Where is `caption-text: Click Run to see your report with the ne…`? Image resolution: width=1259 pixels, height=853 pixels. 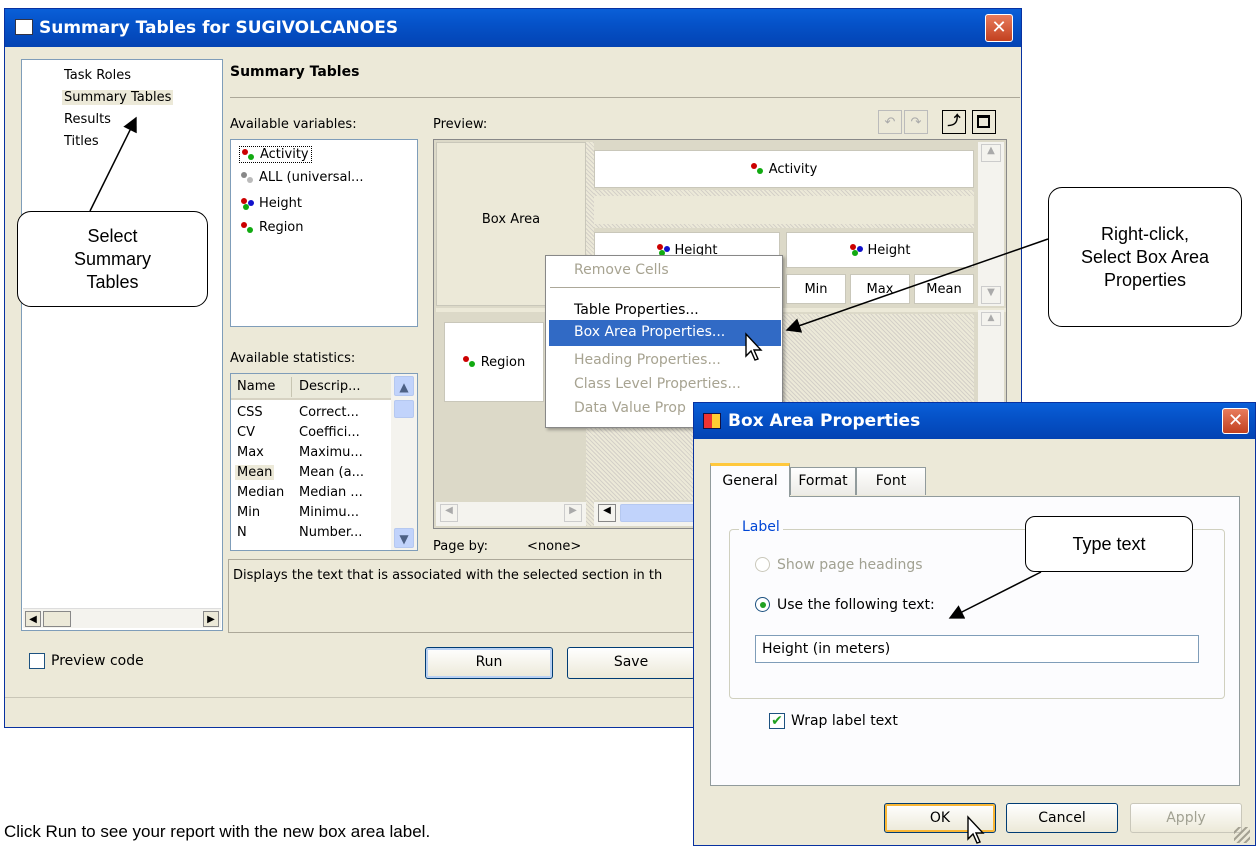
caption-text: Click Run to see your report with the ne… is located at coordinates (217, 831).